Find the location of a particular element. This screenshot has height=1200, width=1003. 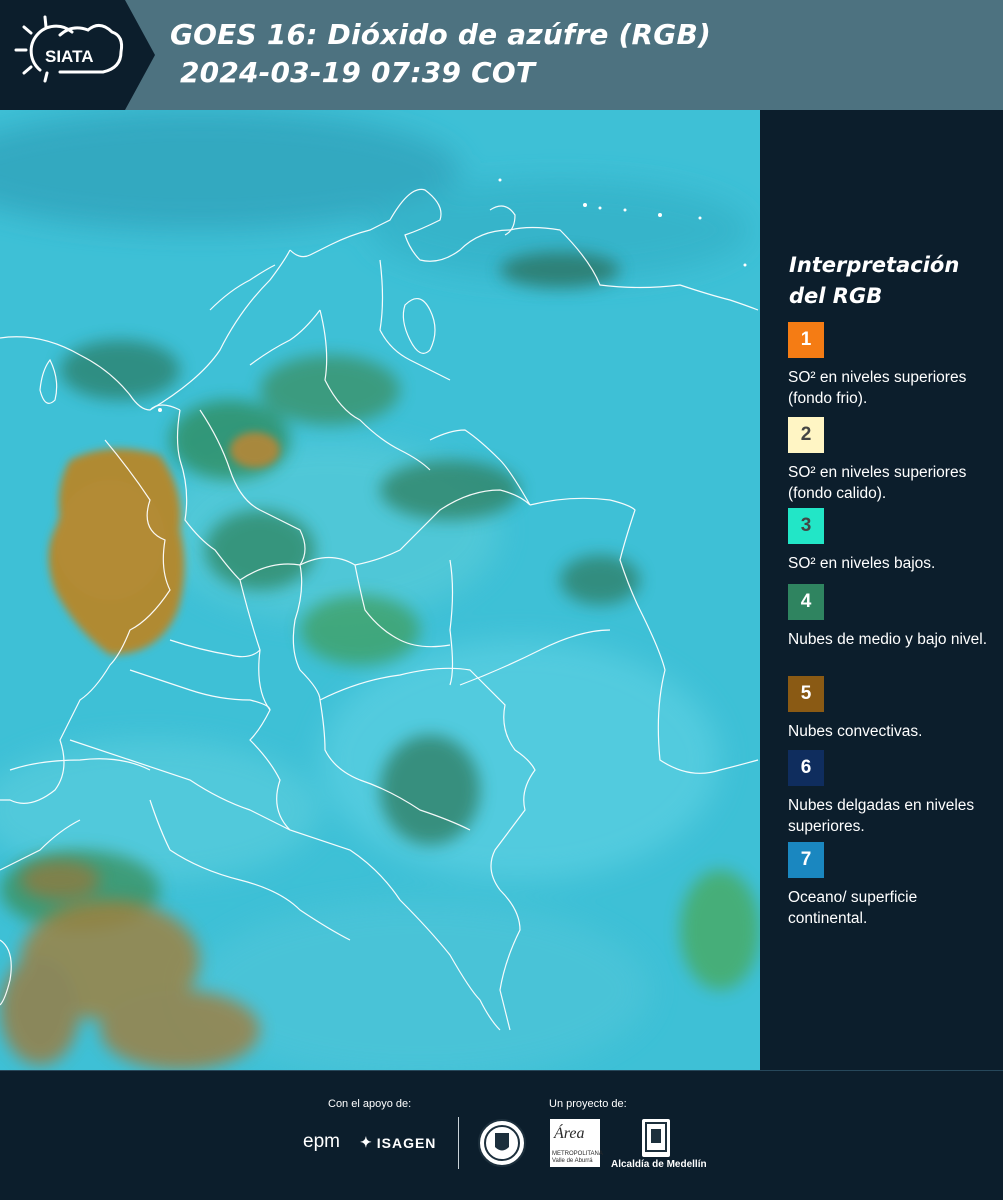

medellin-seal-icon is located at coordinates (502, 1143).